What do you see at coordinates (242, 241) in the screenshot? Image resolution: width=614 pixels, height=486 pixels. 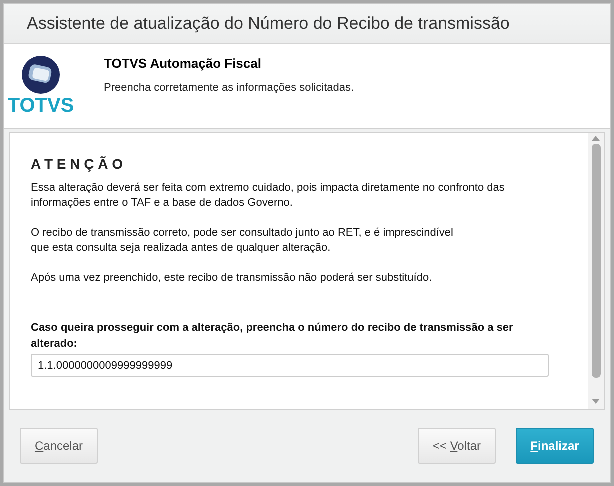 I see `warning-paragraph: O recibo de transmissão correto, pode ser consultado junto ao RET, e é imprescindível que esta consulta seja realizada antes de qualquer alteração.` at bounding box center [242, 241].